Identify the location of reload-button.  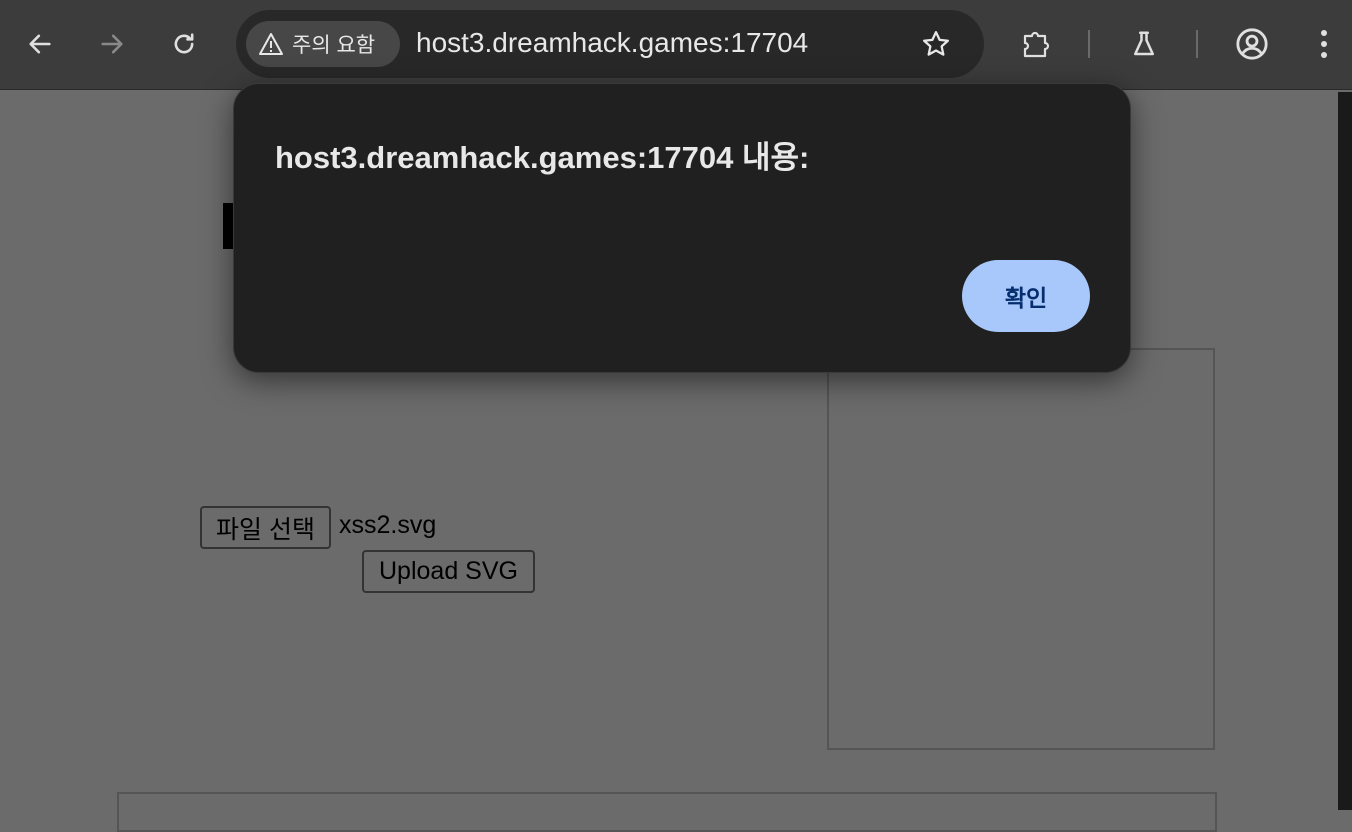
(184, 44).